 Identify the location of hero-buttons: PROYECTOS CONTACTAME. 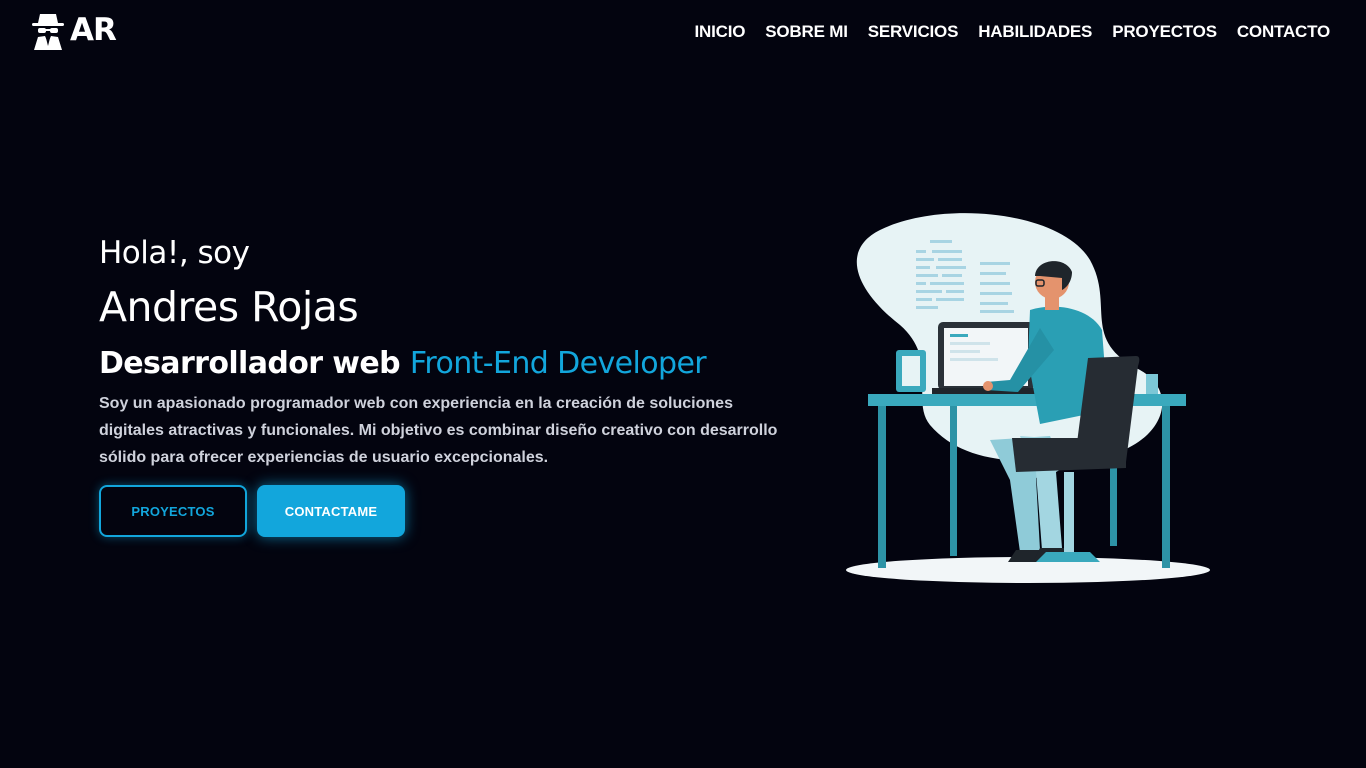
(449, 511).